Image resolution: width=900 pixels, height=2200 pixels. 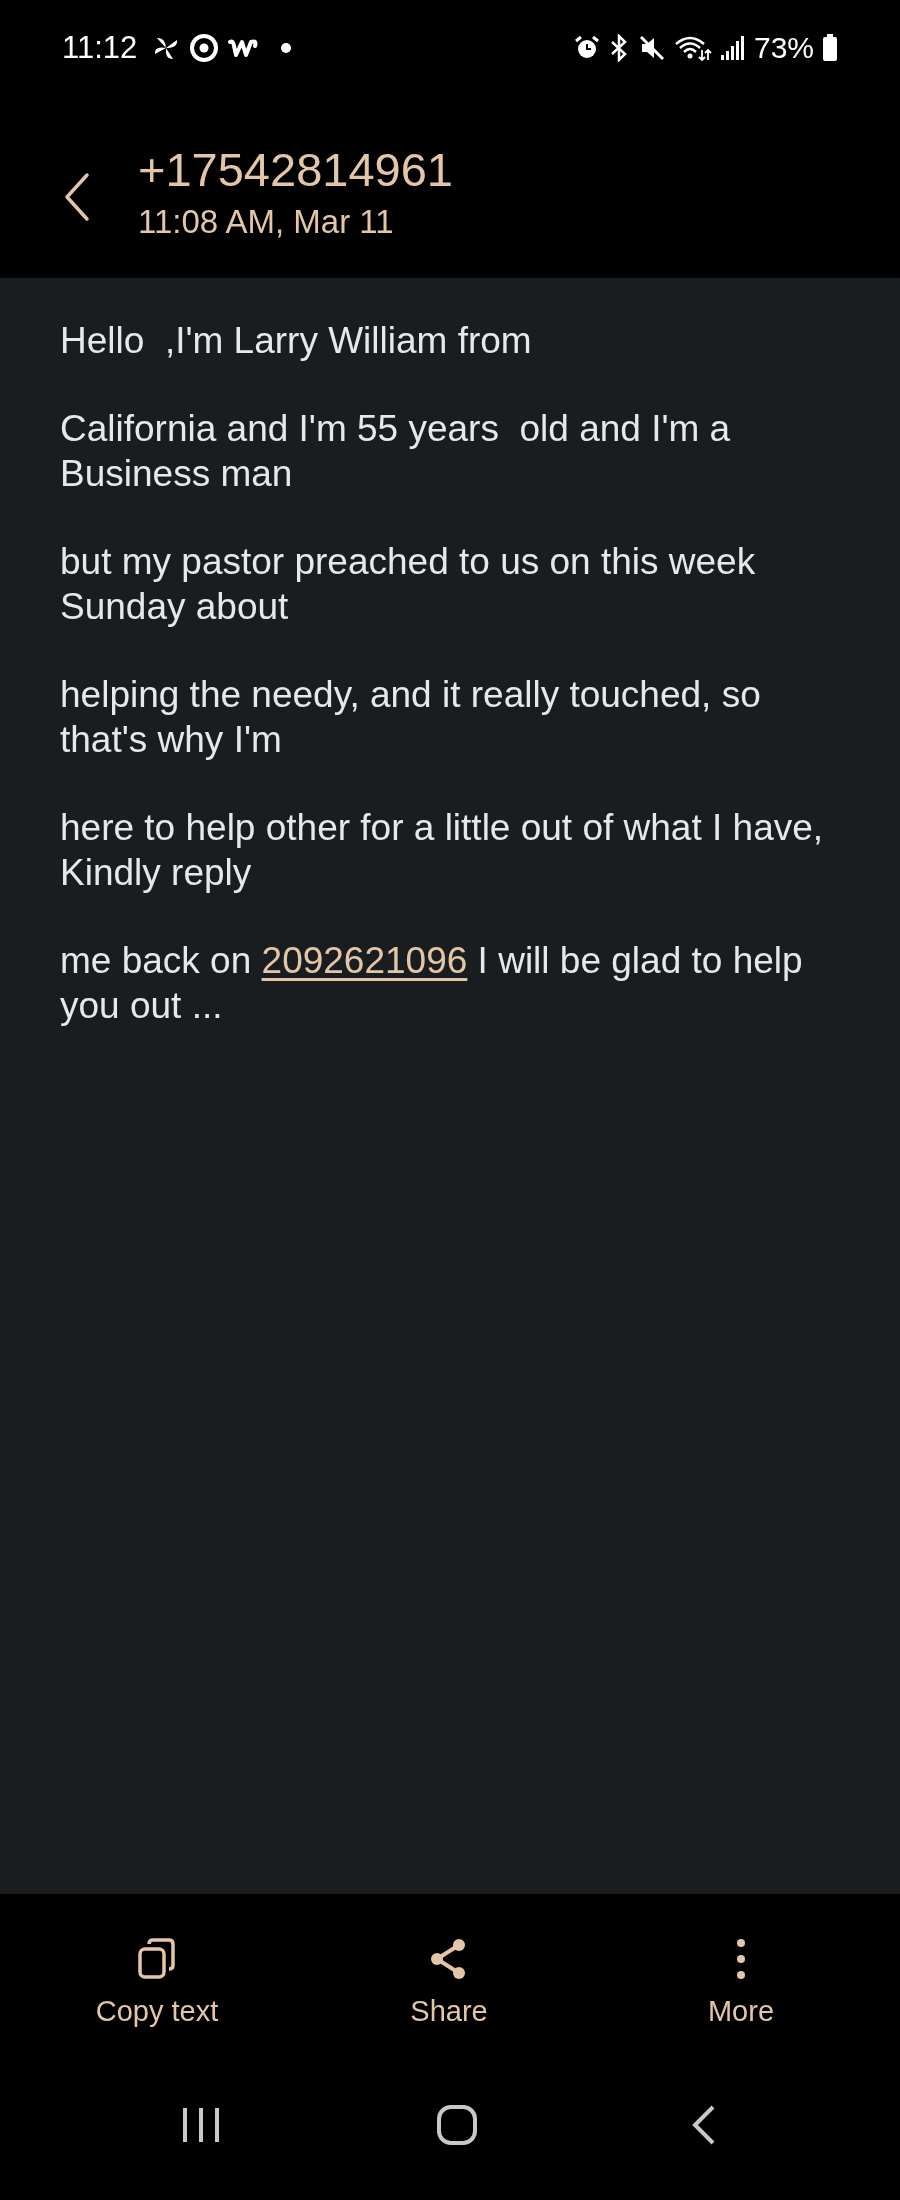 What do you see at coordinates (395, 429) in the screenshot?
I see `message-line: California and I'm 55 years old and I'm a` at bounding box center [395, 429].